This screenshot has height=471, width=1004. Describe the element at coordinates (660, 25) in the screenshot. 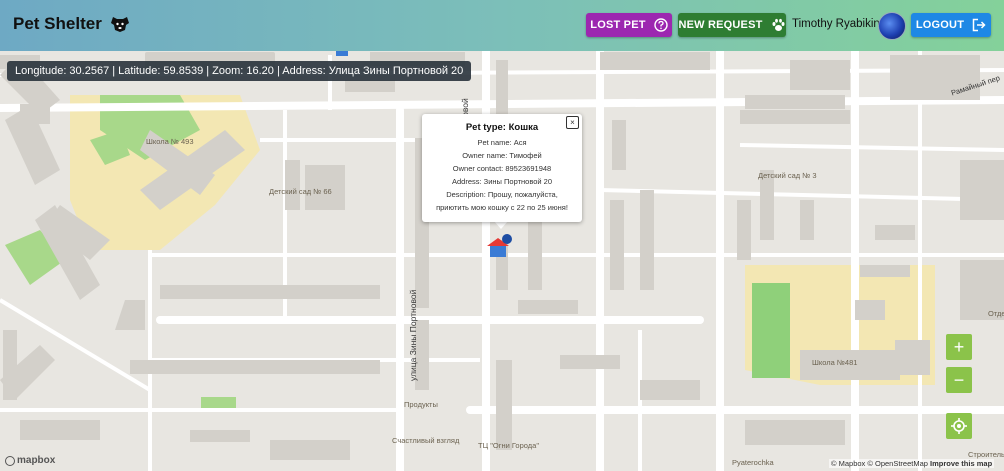

I see `help-circle-icon` at that location.